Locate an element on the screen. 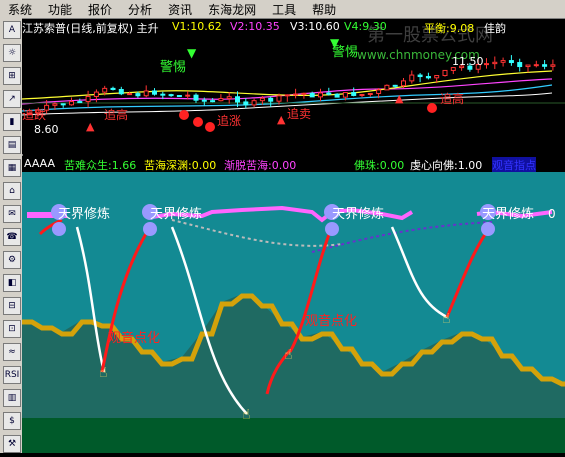  menu-item-donghai: 东海龙网 is located at coordinates (232, 9).